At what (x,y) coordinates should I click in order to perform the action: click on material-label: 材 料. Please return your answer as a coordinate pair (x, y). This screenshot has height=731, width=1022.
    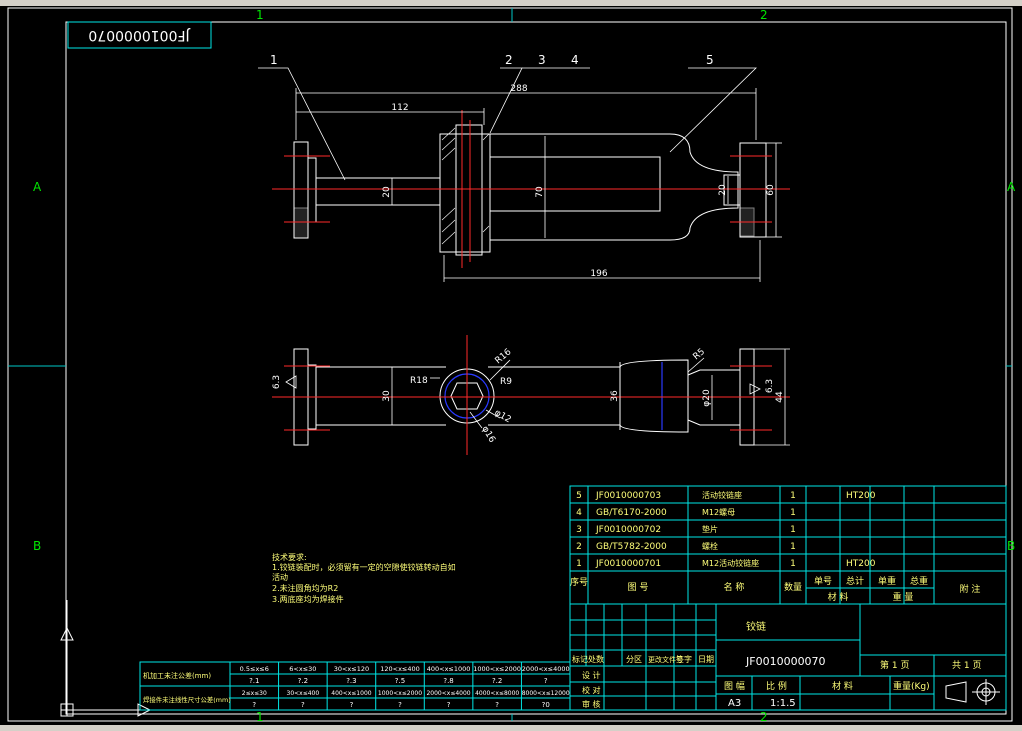
    Looking at the image, I should click on (842, 686).